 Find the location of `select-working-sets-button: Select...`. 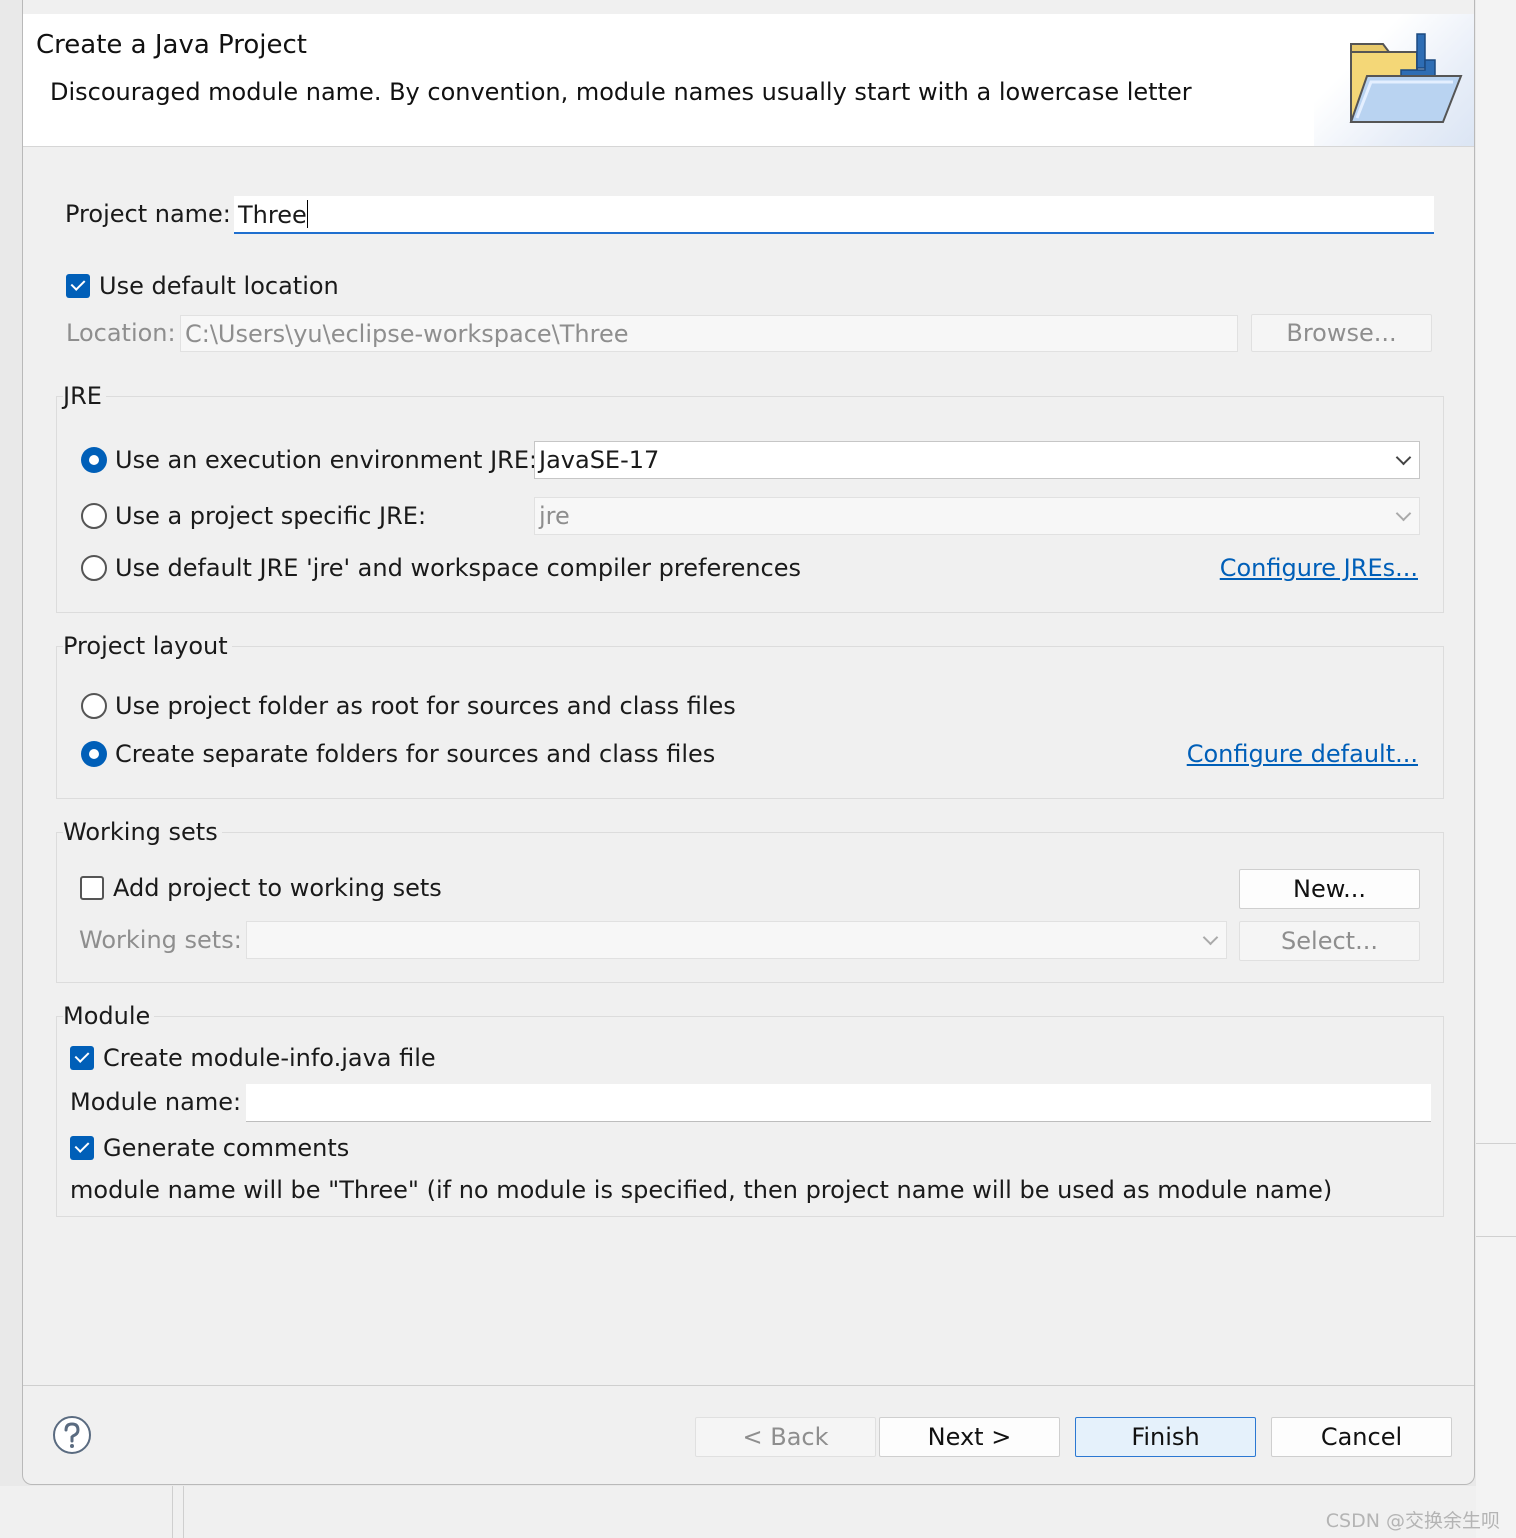

select-working-sets-button: Select... is located at coordinates (1329, 941).